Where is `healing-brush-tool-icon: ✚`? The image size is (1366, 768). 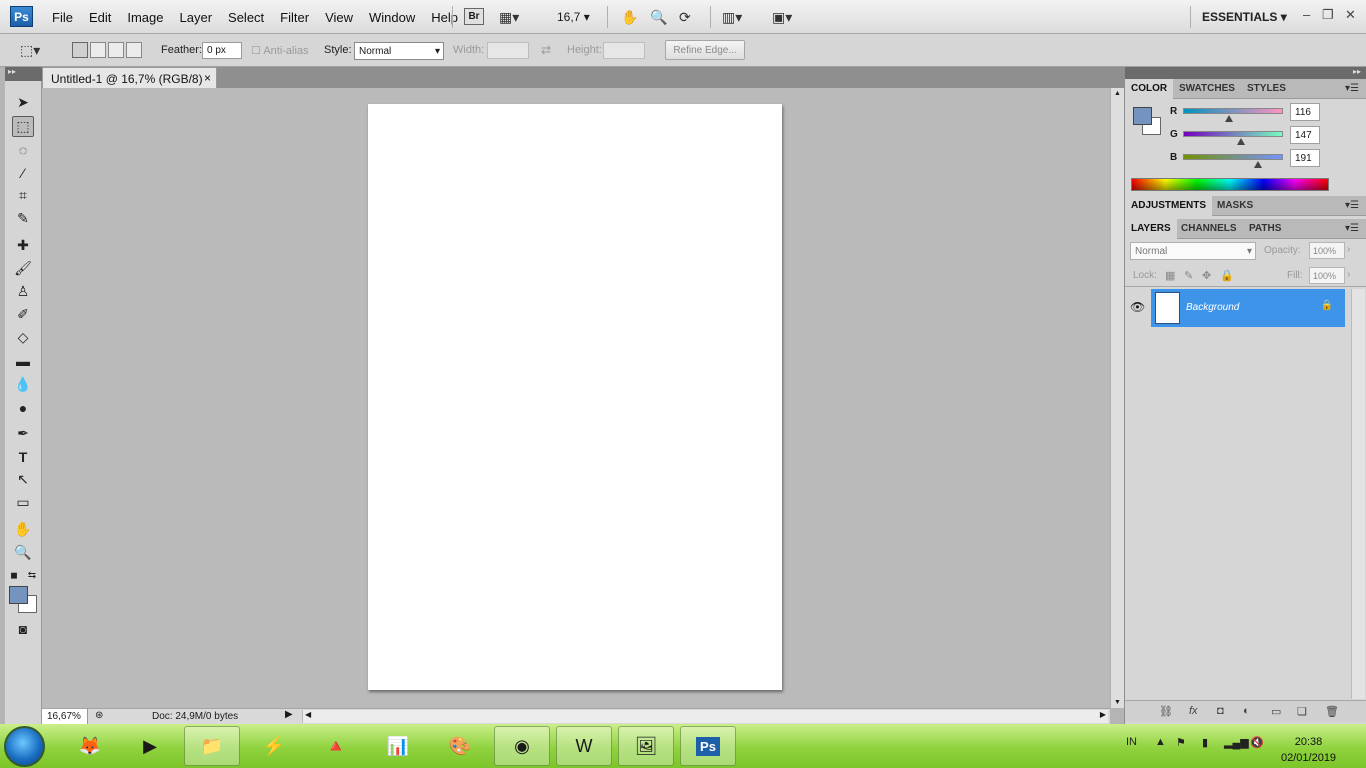 healing-brush-tool-icon: ✚ is located at coordinates (23, 245).